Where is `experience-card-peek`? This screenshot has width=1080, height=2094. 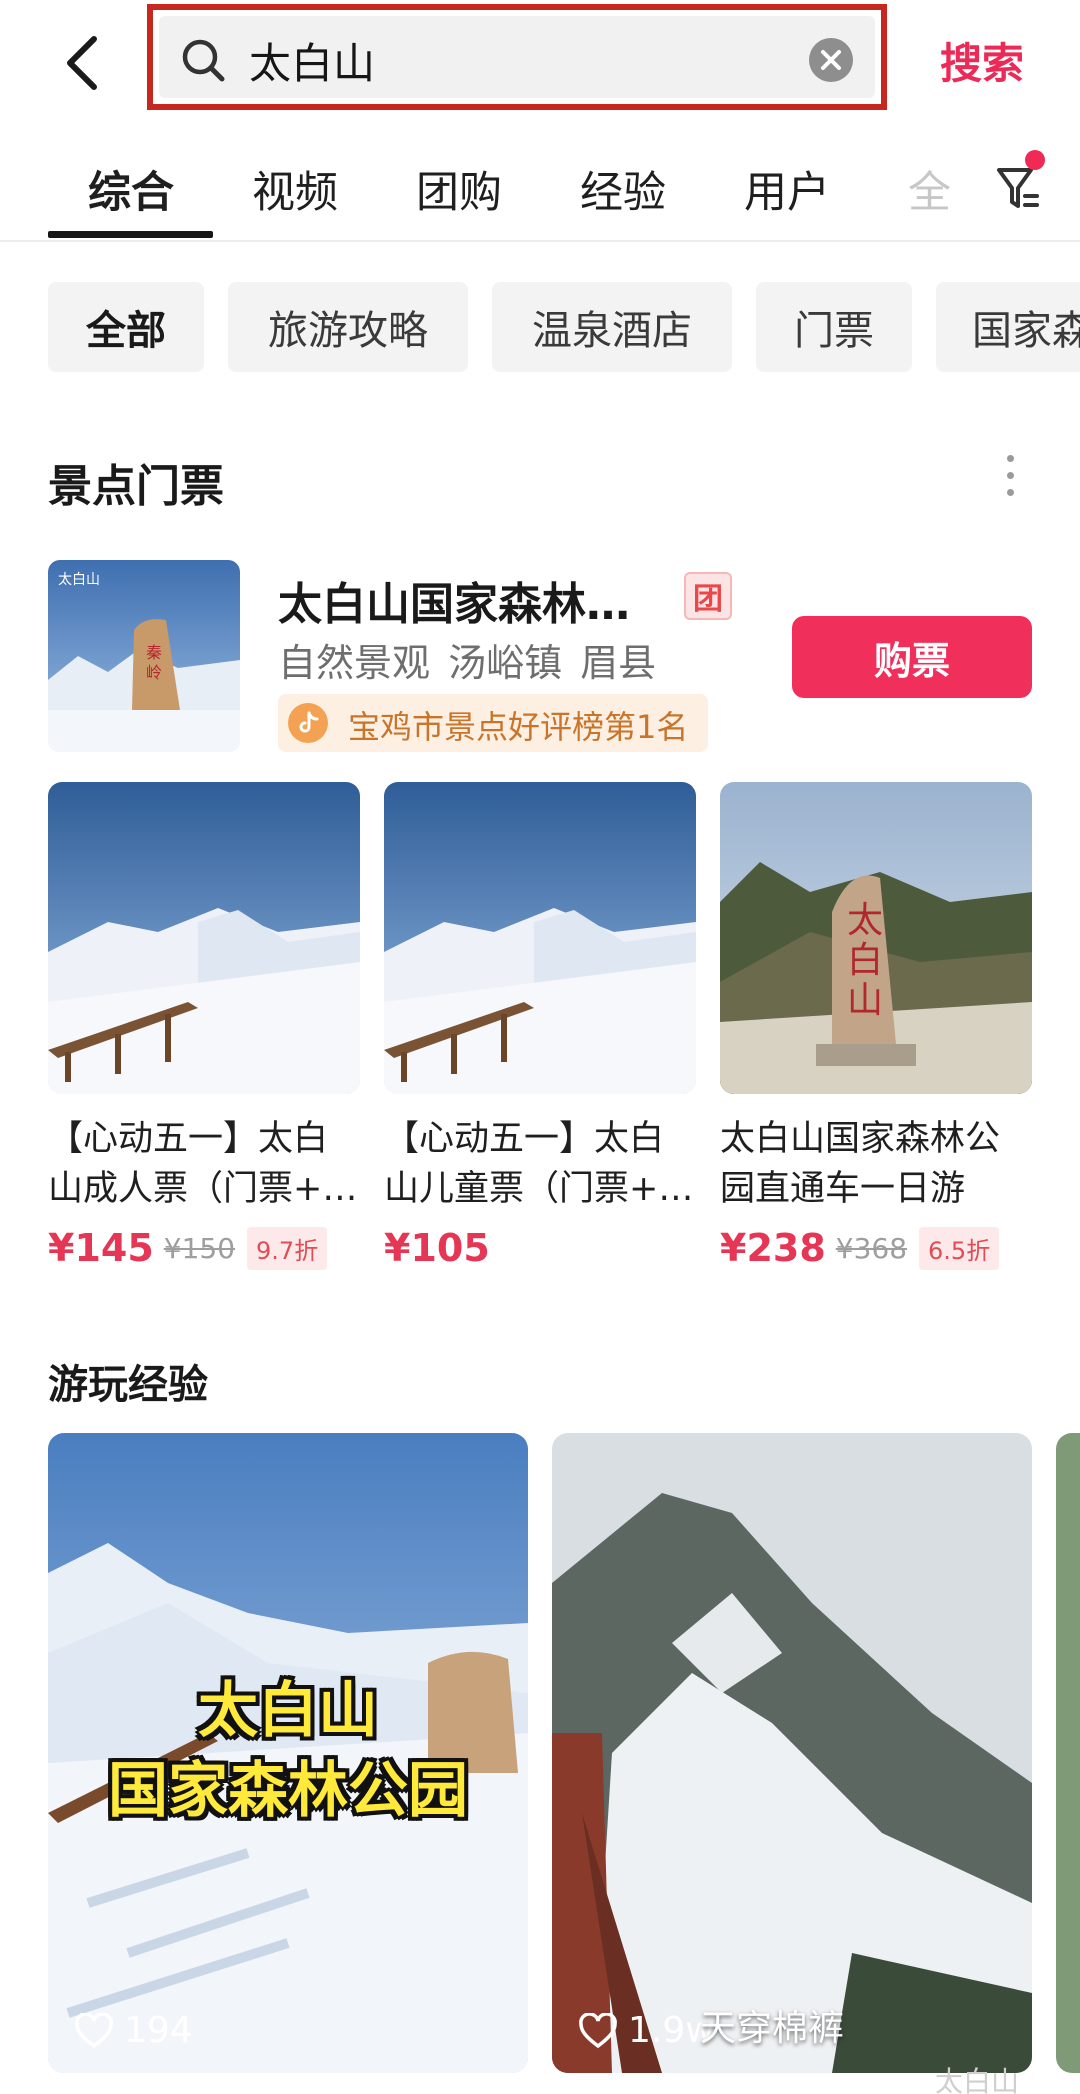 experience-card-peek is located at coordinates (1068, 1753).